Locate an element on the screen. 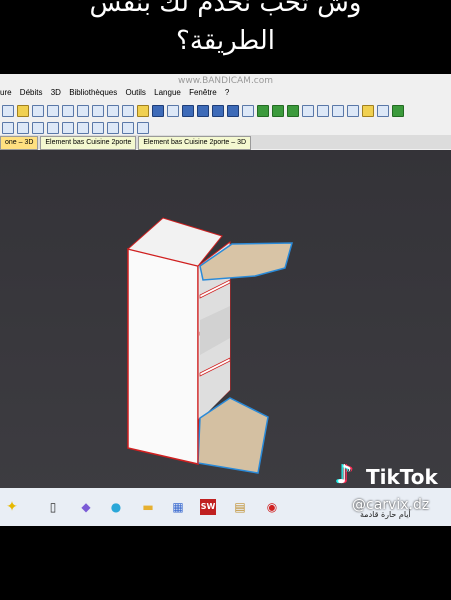  file-explorer-icon: ▬ is located at coordinates (148, 507).